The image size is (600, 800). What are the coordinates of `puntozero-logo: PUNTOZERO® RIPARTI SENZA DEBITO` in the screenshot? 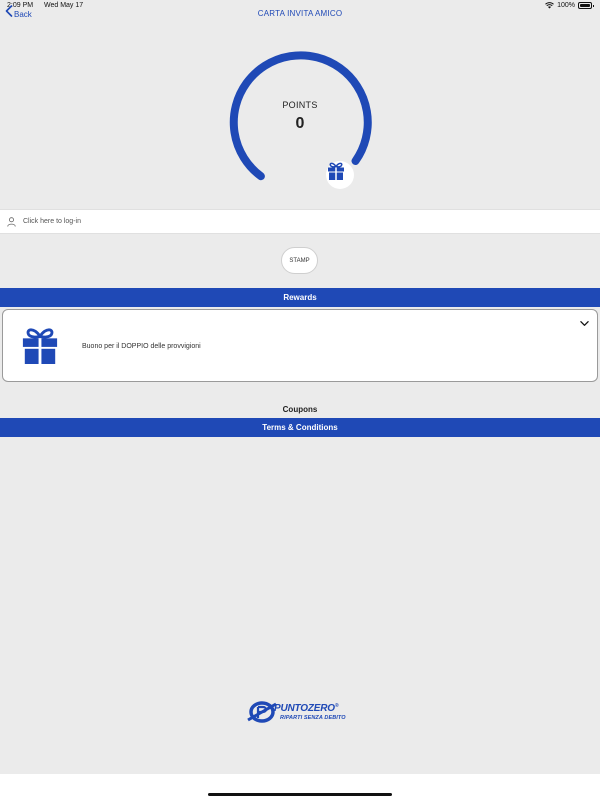 It's located at (302, 713).